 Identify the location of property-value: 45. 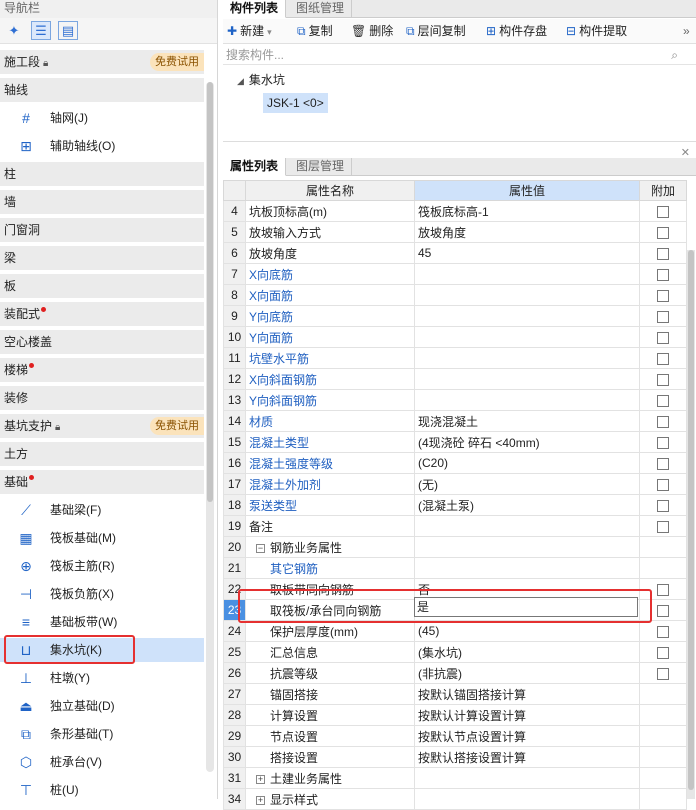
(527, 253).